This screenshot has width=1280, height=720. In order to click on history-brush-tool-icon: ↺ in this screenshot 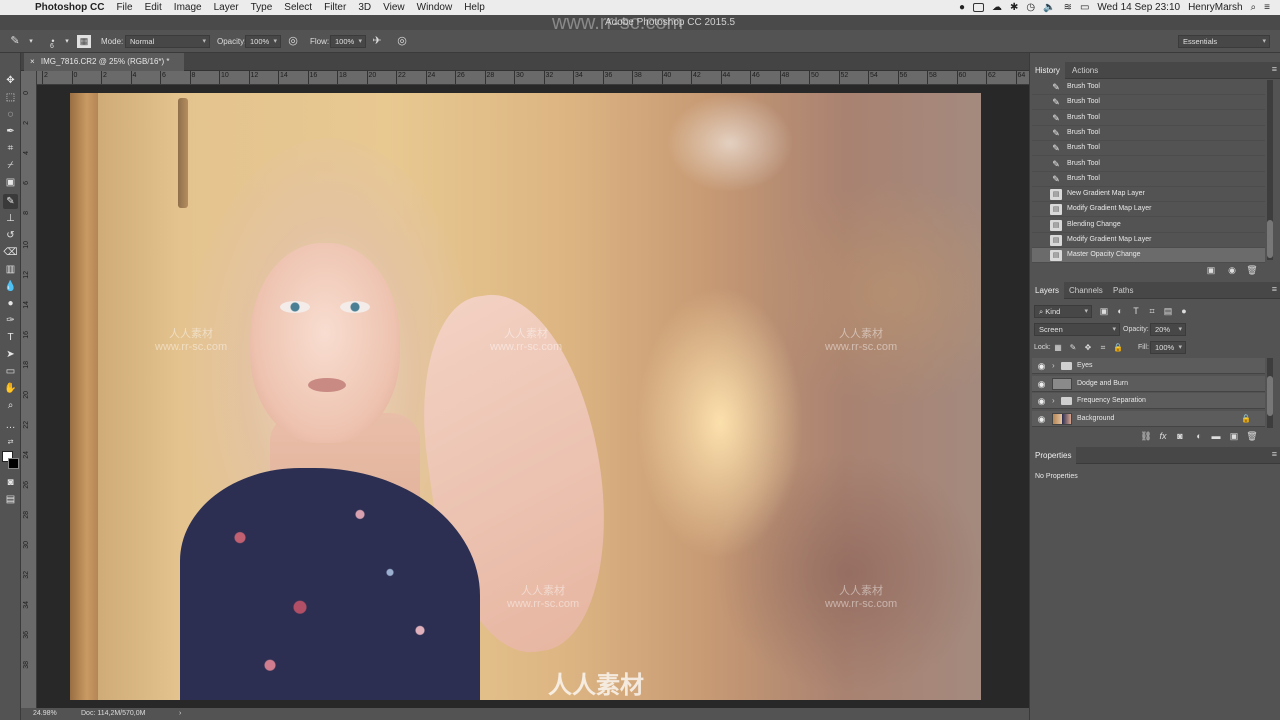, I will do `click(10, 235)`.